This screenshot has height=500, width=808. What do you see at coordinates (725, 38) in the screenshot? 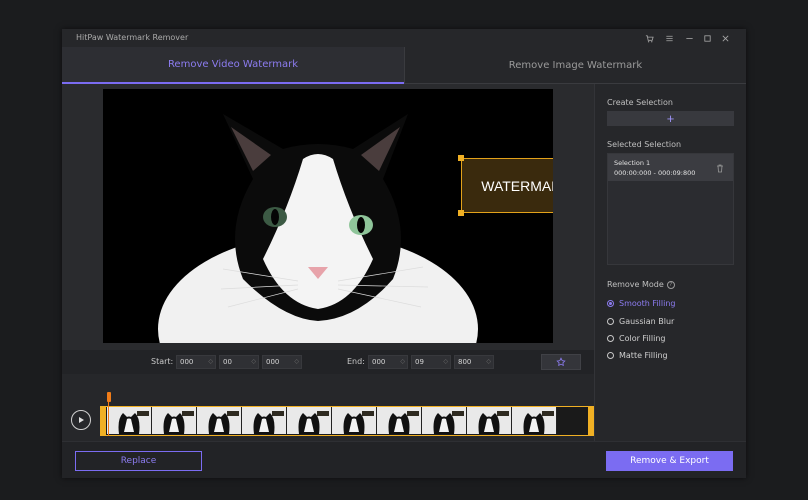
I see `close-icon` at bounding box center [725, 38].